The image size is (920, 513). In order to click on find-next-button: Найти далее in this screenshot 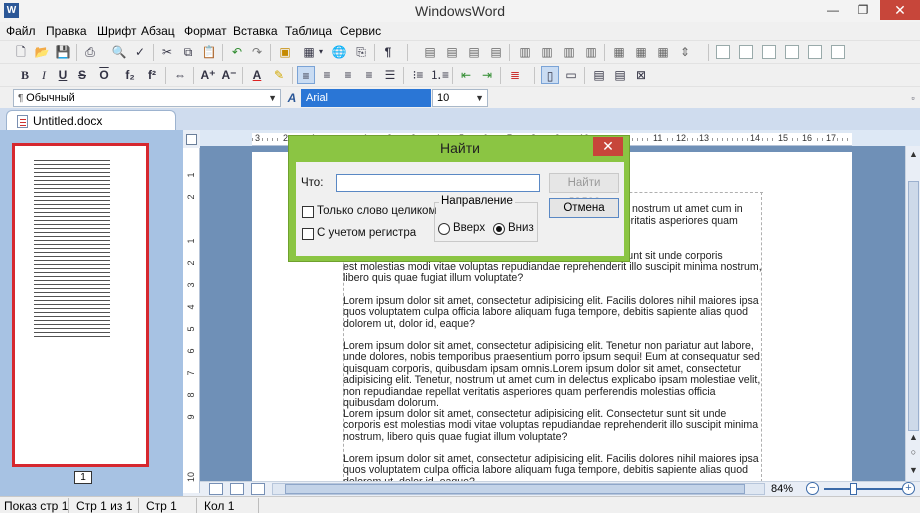, I will do `click(584, 190)`.